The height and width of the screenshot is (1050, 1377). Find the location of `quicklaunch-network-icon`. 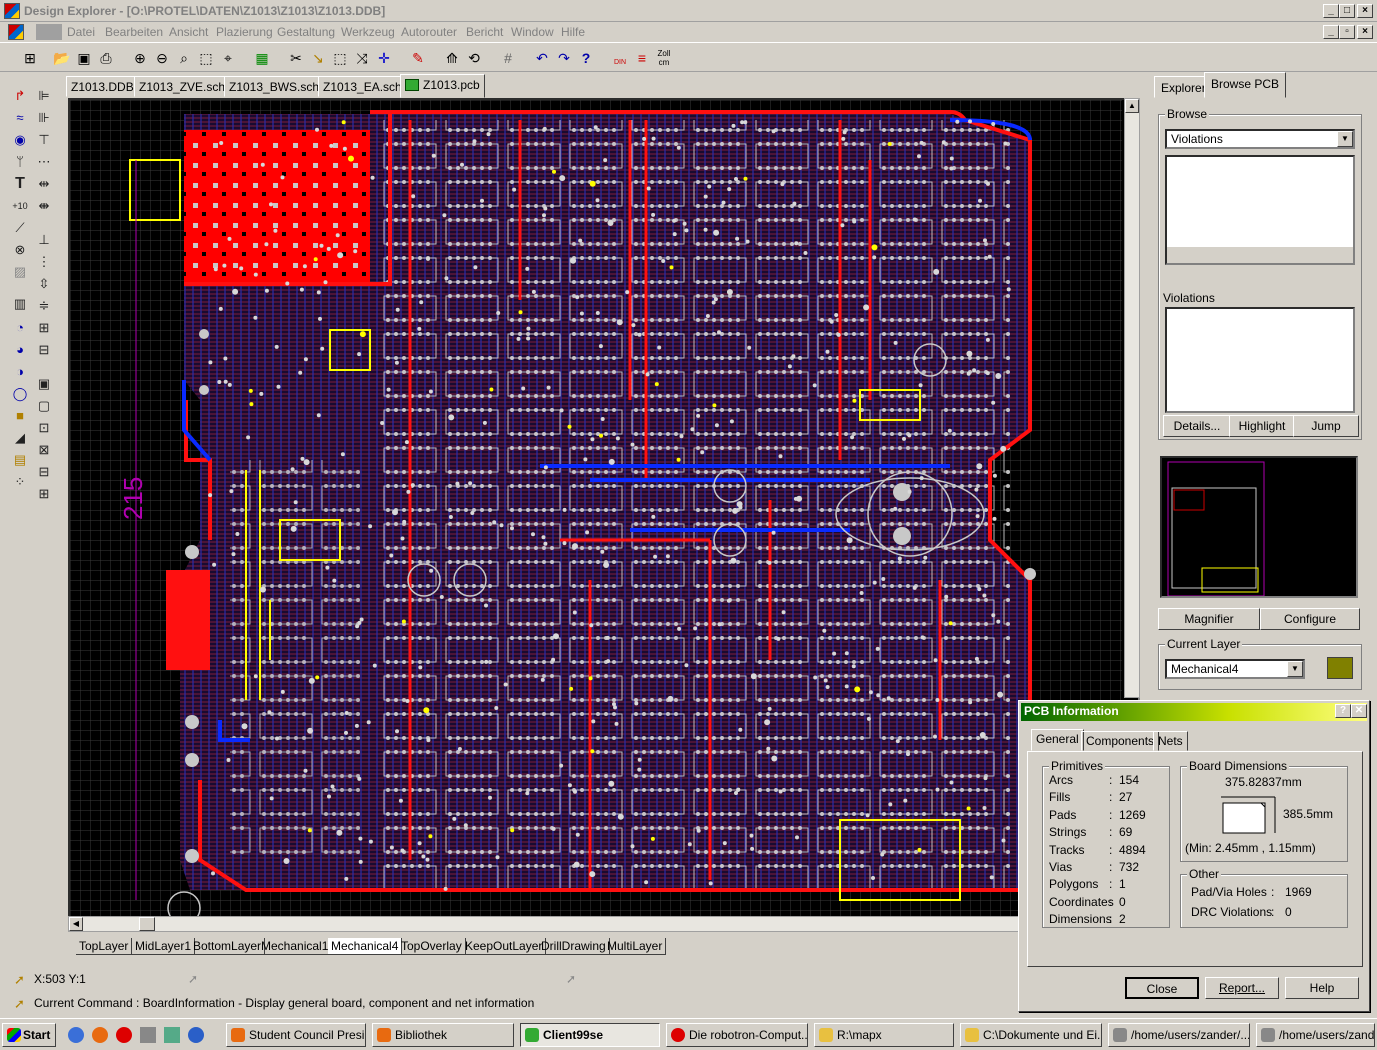

quicklaunch-network-icon is located at coordinates (148, 1035).